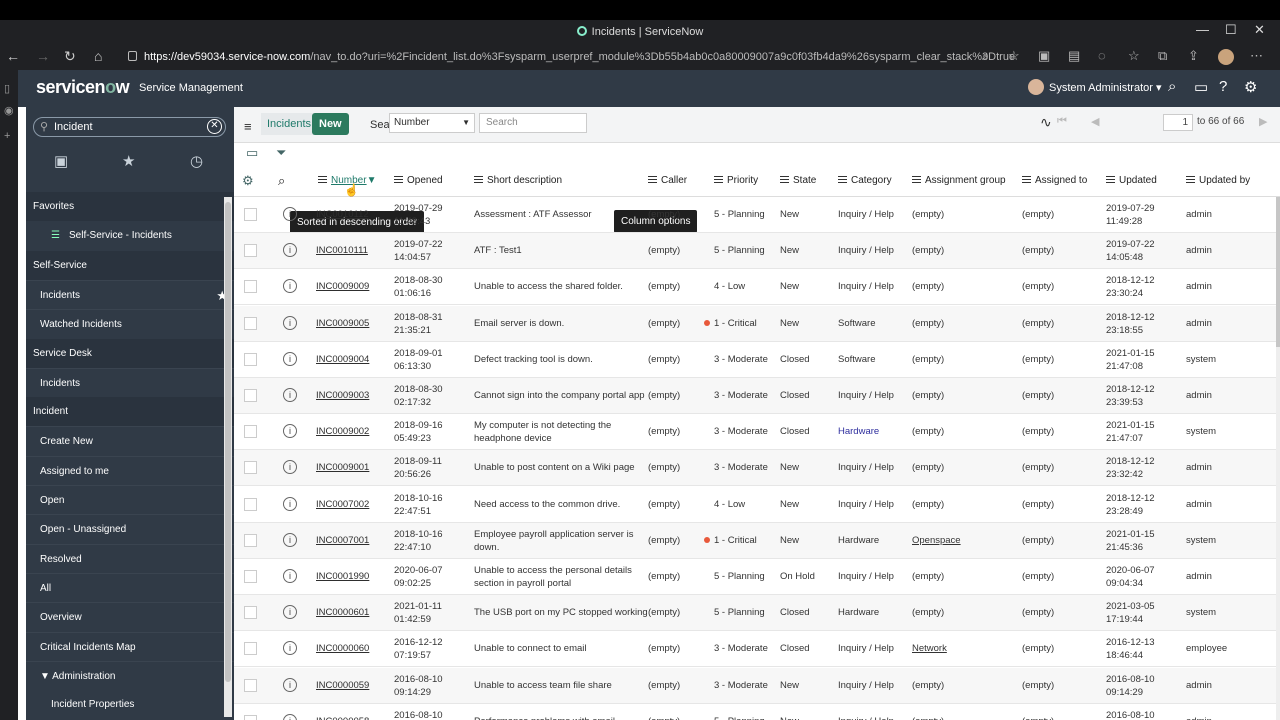 The height and width of the screenshot is (720, 1280). Describe the element at coordinates (936, 540) in the screenshot. I see `assignment-group-cell: Openspace` at that location.